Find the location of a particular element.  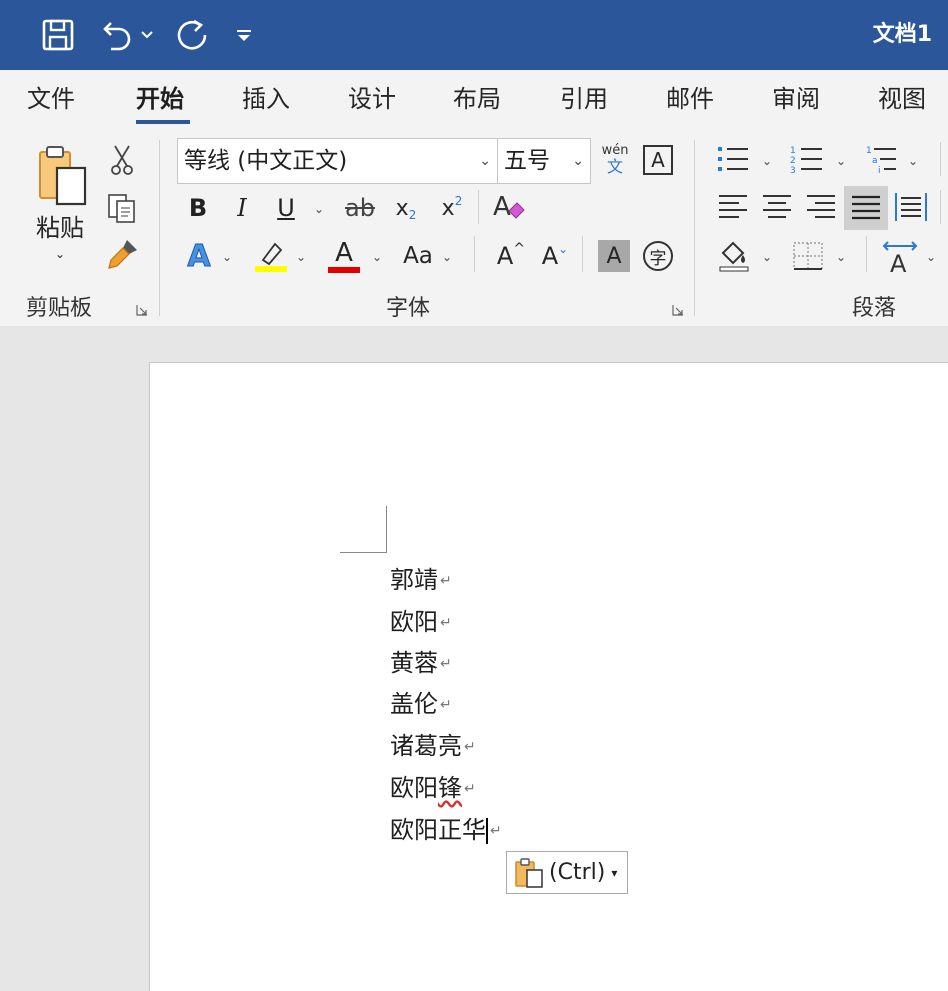

copy-icon is located at coordinates (121, 208).